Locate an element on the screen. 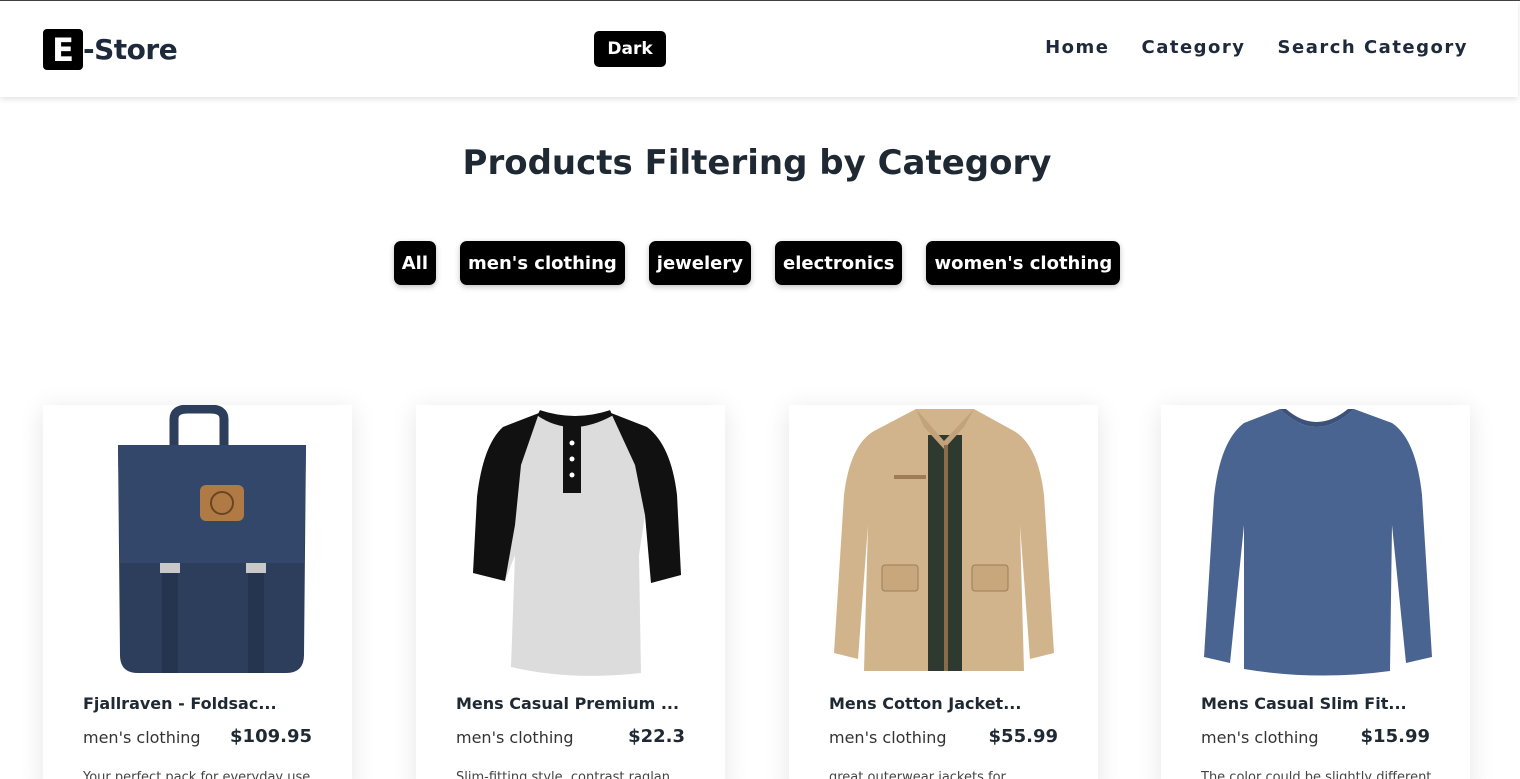 The width and height of the screenshot is (1520, 779). product-image-cotton-jacket is located at coordinates (943, 541).